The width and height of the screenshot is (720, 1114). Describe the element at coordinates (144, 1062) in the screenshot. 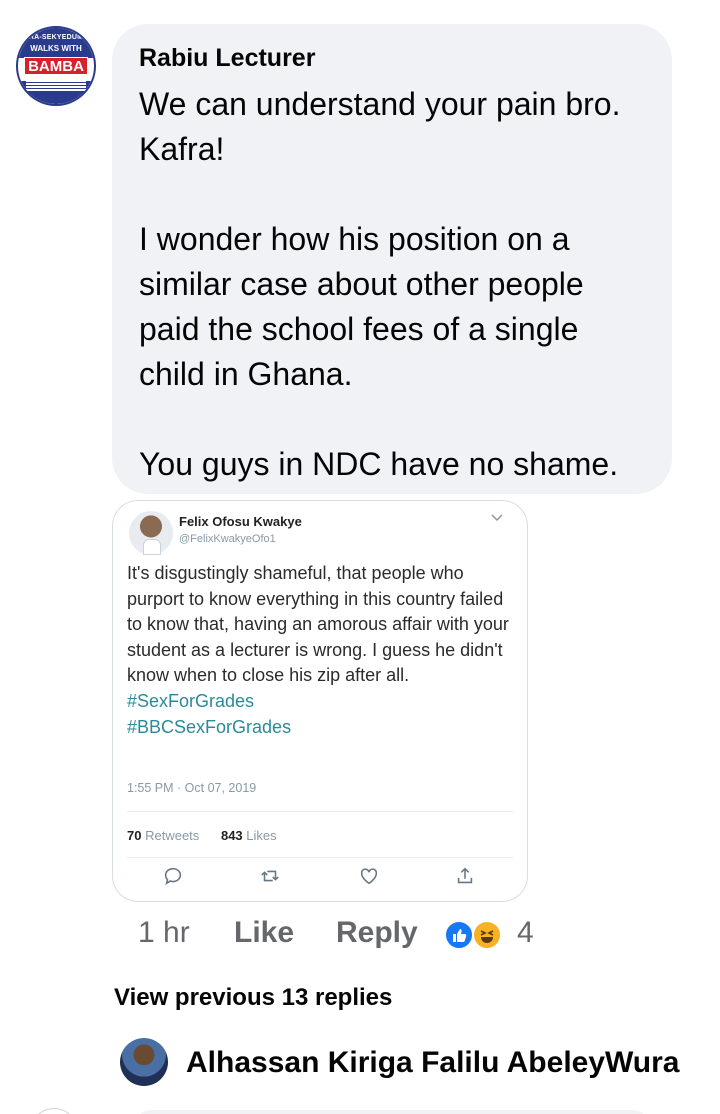

I see `reply-author-avatar` at that location.